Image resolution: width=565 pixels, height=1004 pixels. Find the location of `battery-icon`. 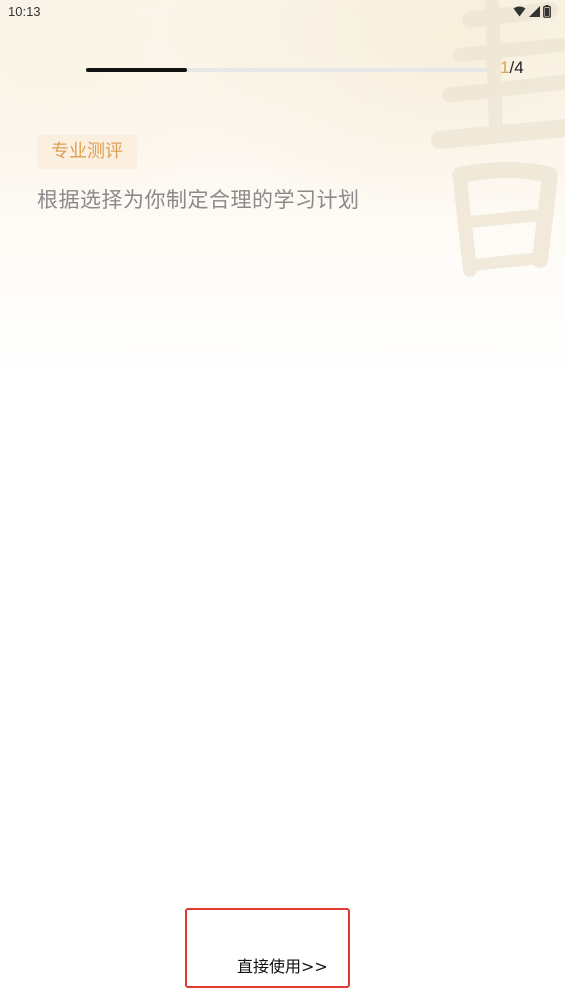

battery-icon is located at coordinates (547, 11).